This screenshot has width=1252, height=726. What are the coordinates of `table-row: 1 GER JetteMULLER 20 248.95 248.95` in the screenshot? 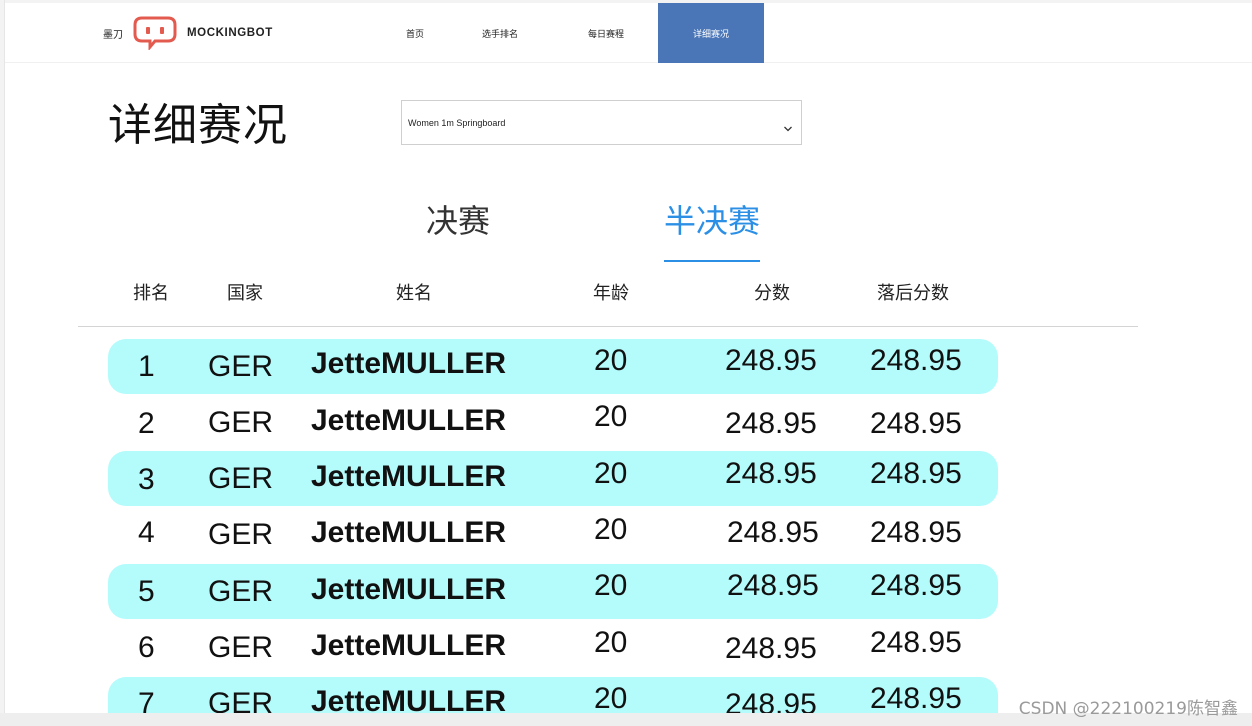 It's located at (553, 366).